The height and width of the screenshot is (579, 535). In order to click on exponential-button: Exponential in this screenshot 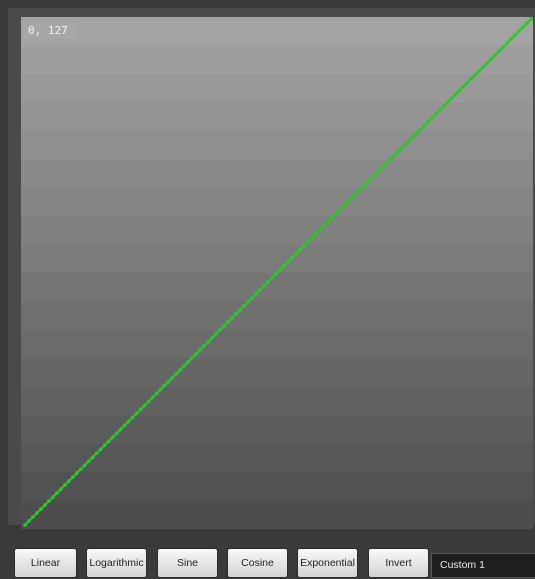, I will do `click(327, 563)`.